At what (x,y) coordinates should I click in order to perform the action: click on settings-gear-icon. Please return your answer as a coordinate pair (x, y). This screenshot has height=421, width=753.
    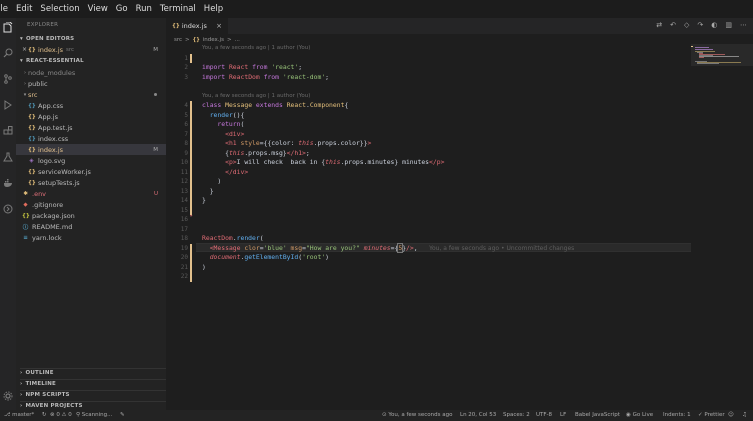
    Looking at the image, I should click on (7, 395).